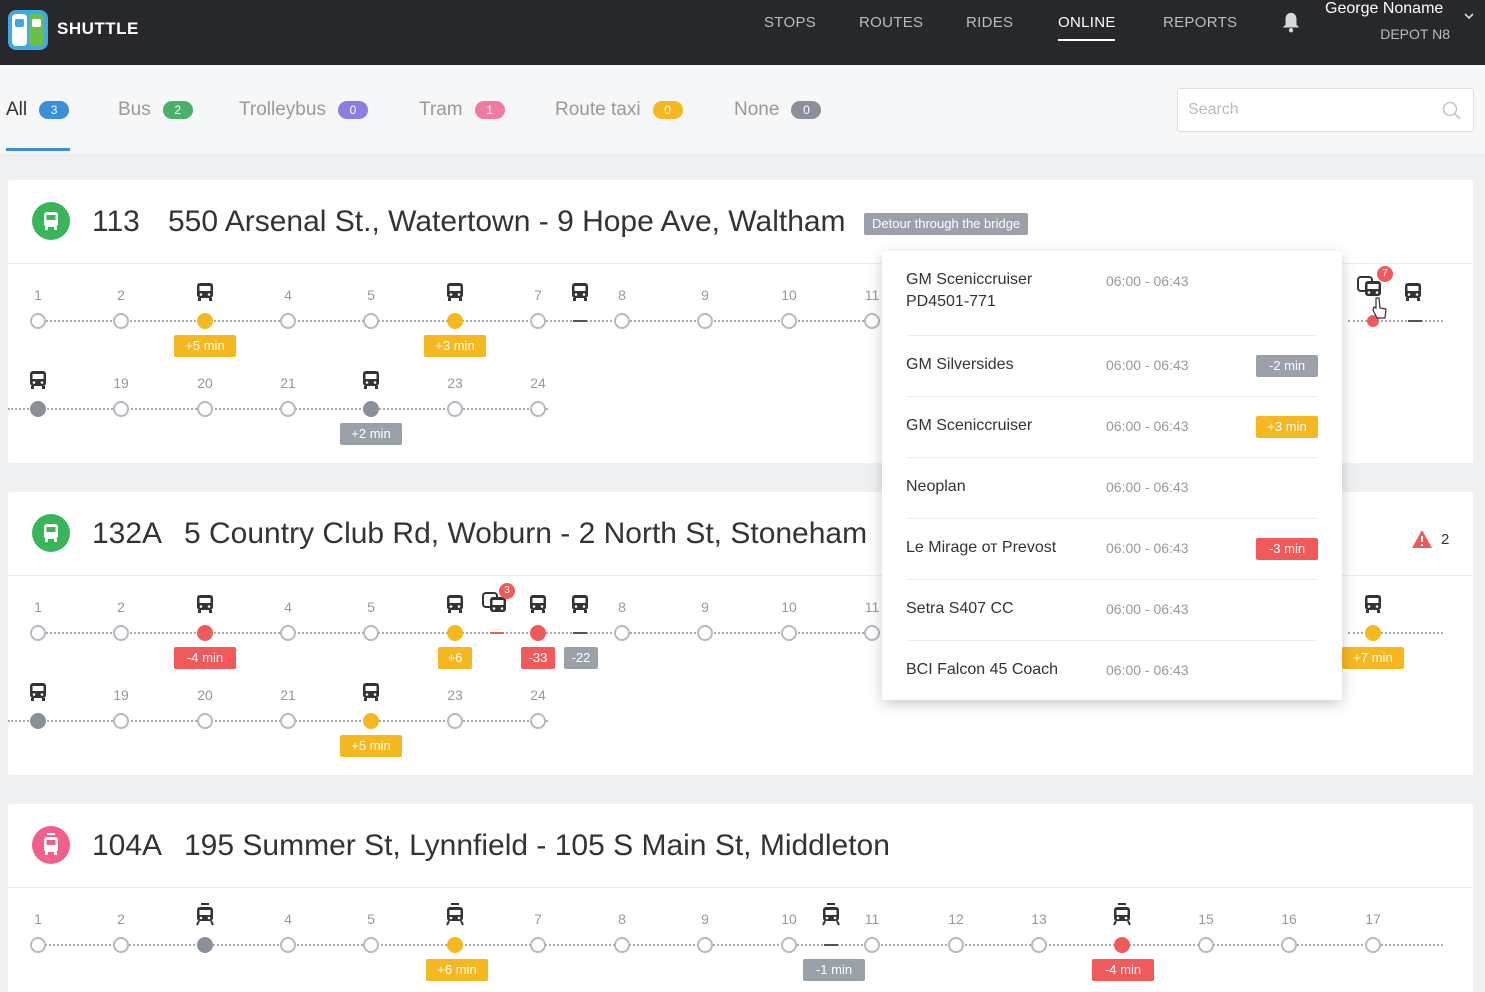  What do you see at coordinates (1112, 366) in the screenshot?
I see `vehicle-row: GM Silversides 06:00 - 06:43 -2 min` at bounding box center [1112, 366].